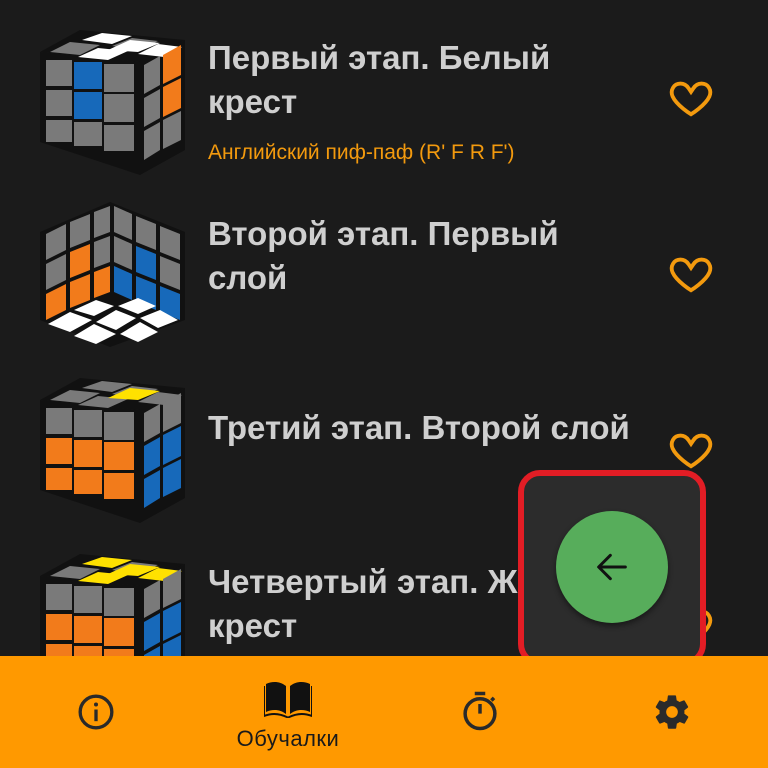  I want to click on info-icon, so click(96, 712).